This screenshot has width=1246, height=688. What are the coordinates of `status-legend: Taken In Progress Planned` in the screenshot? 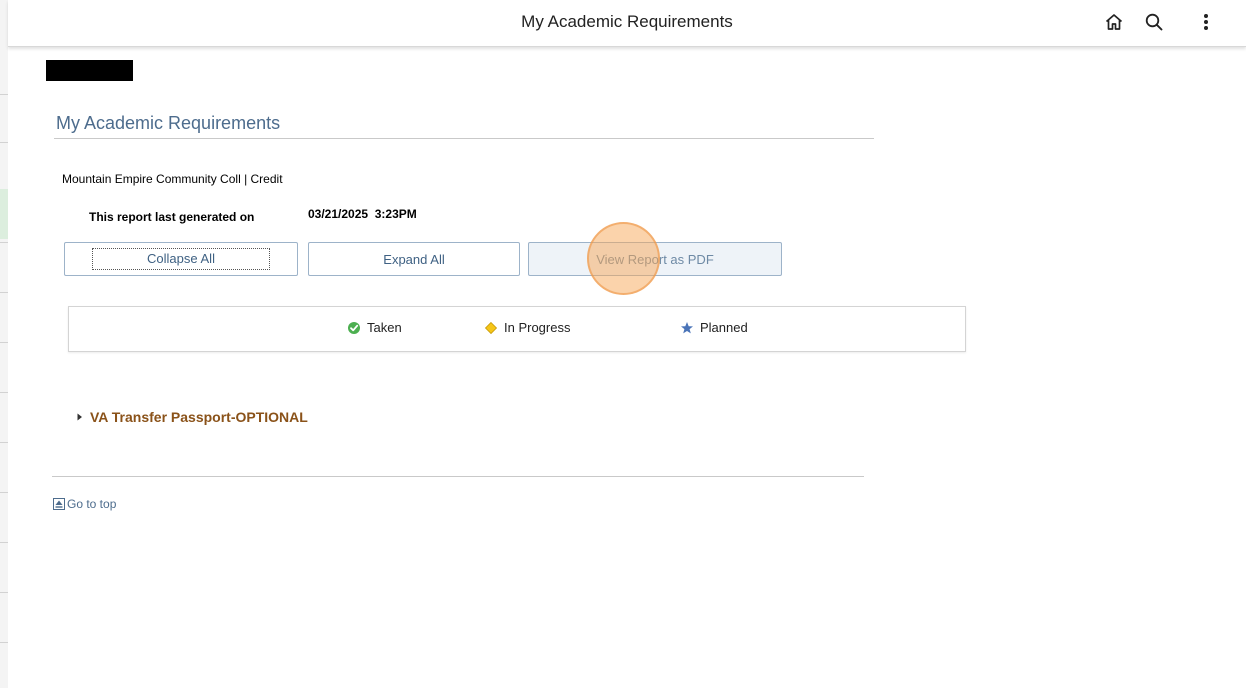 It's located at (517, 329).